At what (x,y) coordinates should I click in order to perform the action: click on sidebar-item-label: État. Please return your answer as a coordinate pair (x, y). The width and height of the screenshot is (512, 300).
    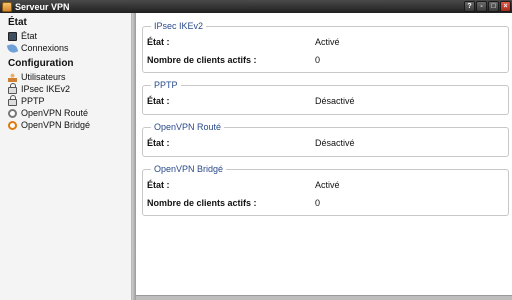
    Looking at the image, I should click on (29, 36).